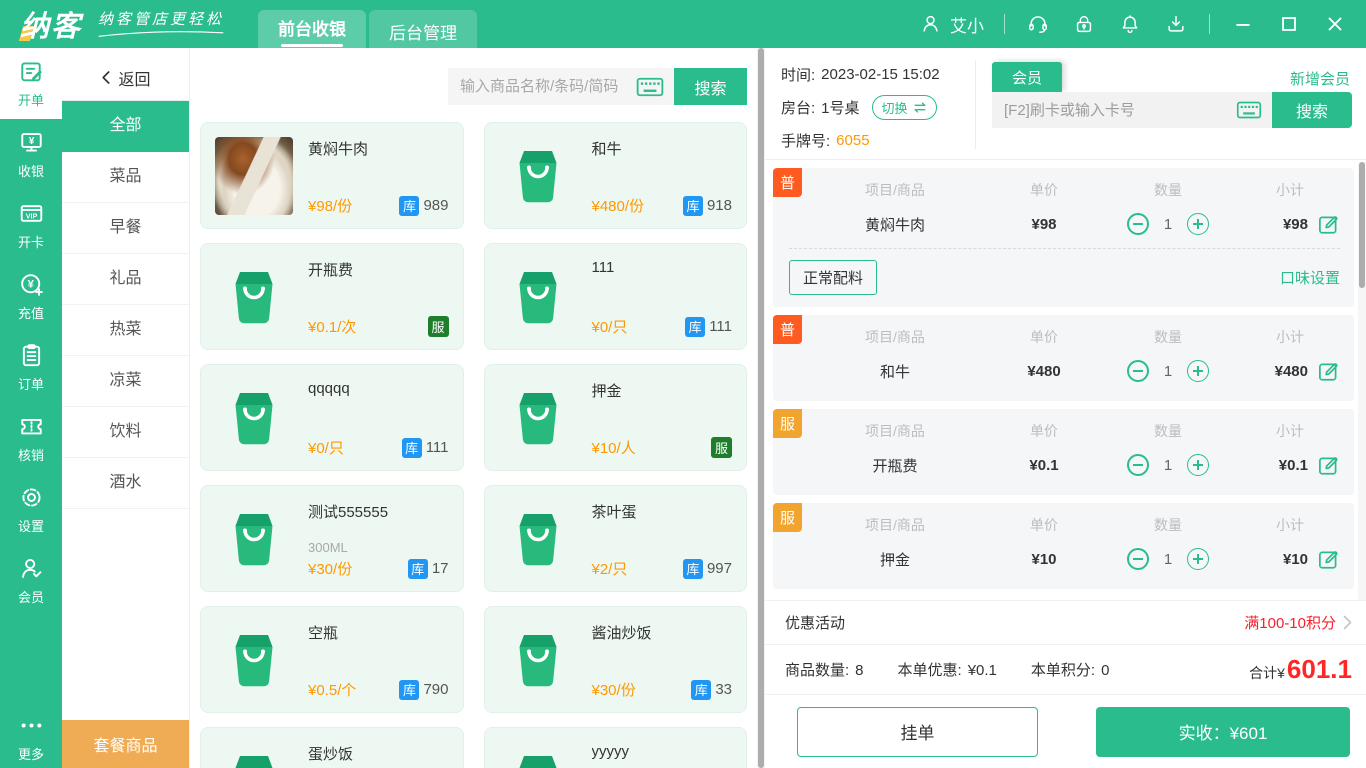 The width and height of the screenshot is (1366, 768). I want to click on product-card: 111 ¥0/只 库 111, so click(615, 296).